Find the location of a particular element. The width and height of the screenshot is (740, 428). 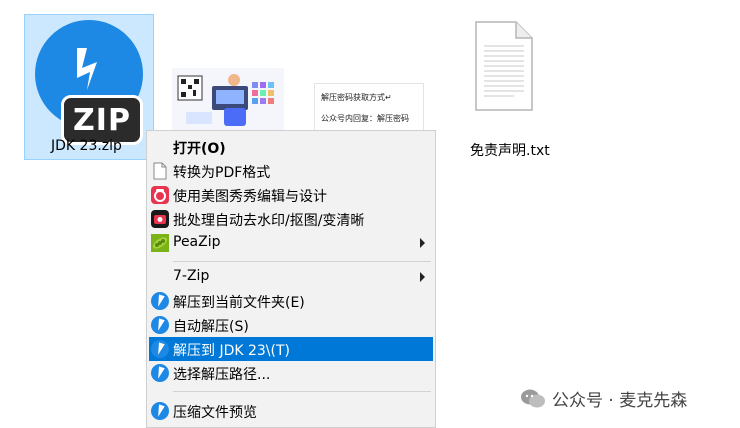

batch-icon is located at coordinates (160, 219).